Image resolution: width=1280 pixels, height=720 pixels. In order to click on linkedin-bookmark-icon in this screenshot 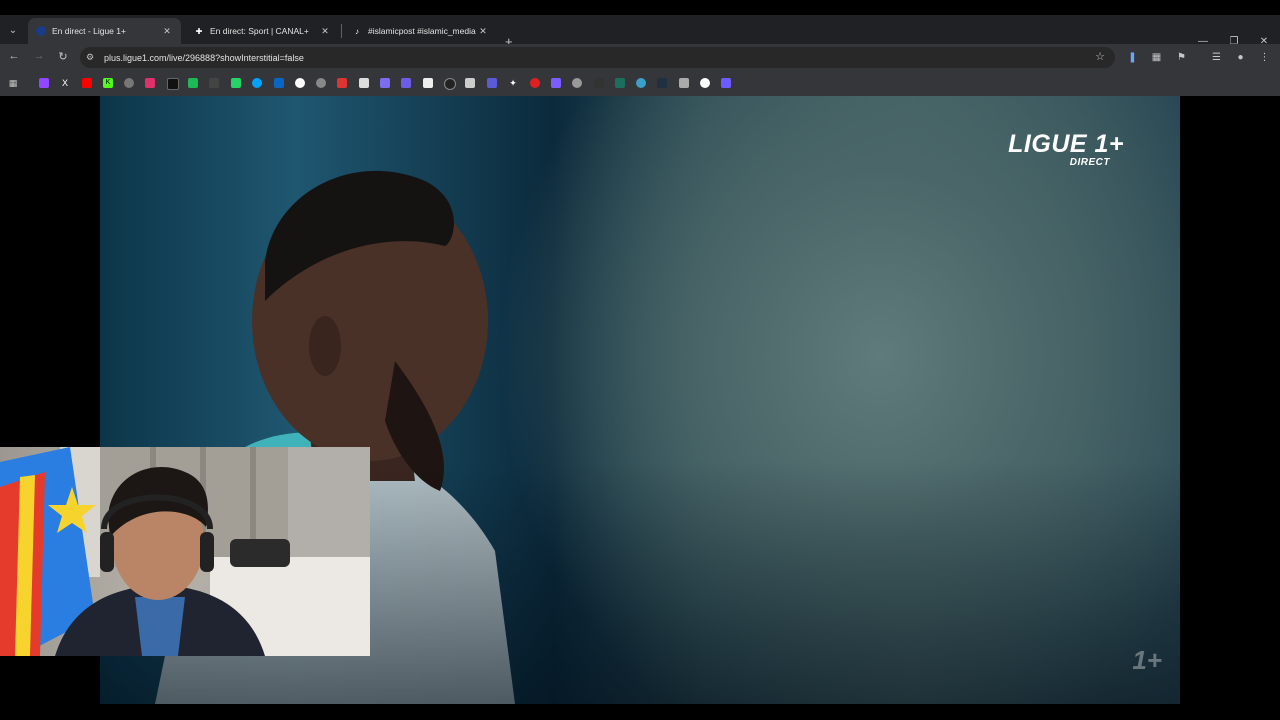, I will do `click(279, 83)`.